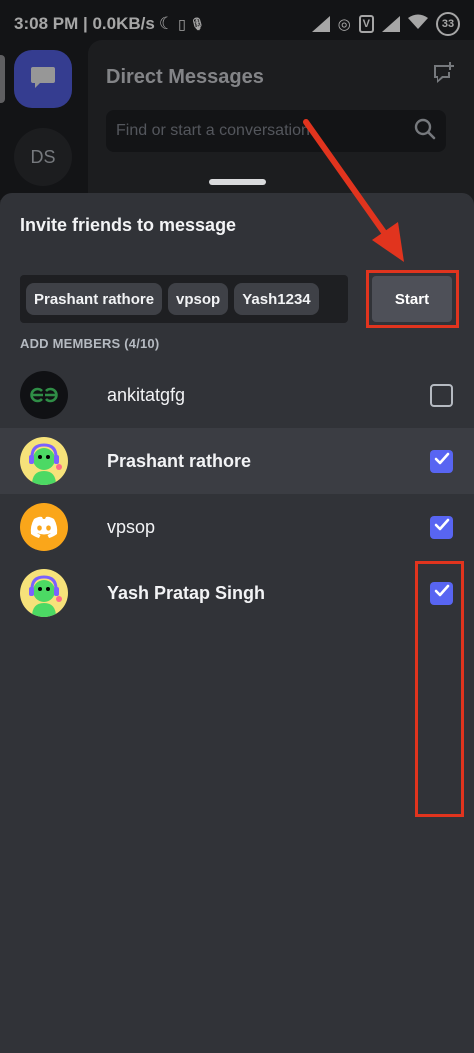 This screenshot has width=474, height=1053. I want to click on member-row: Yash Pratap Singh, so click(237, 593).